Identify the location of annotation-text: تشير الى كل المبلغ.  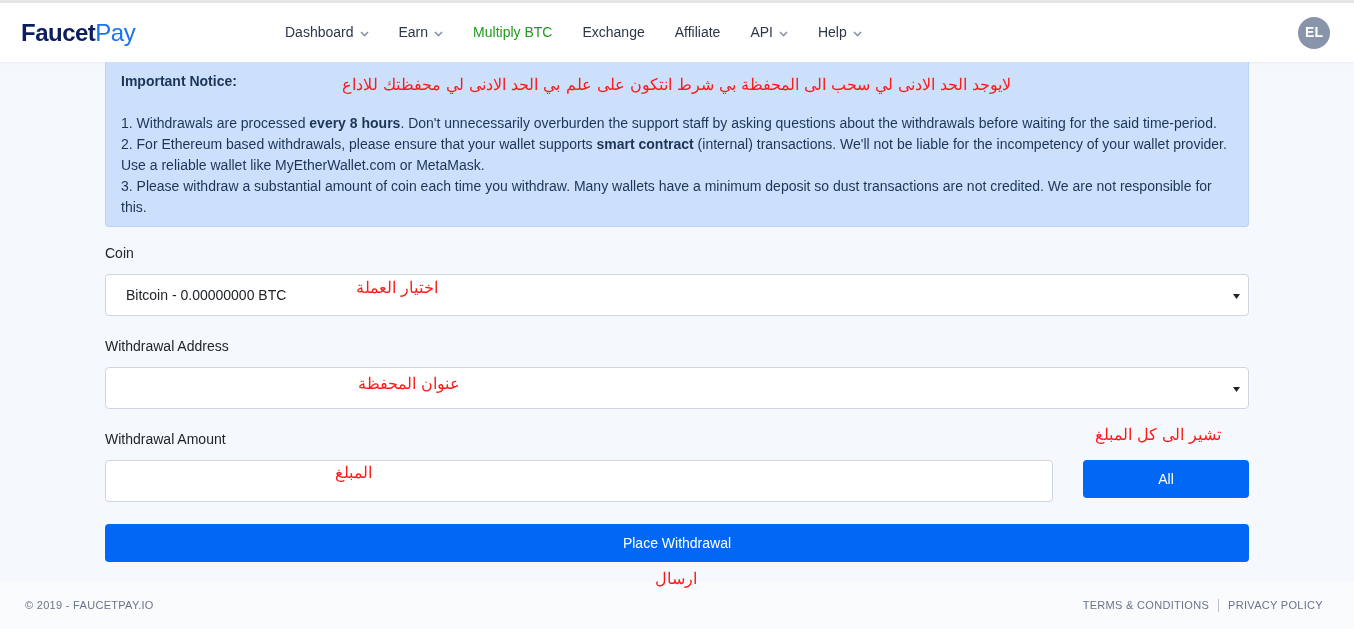
(1158, 435).